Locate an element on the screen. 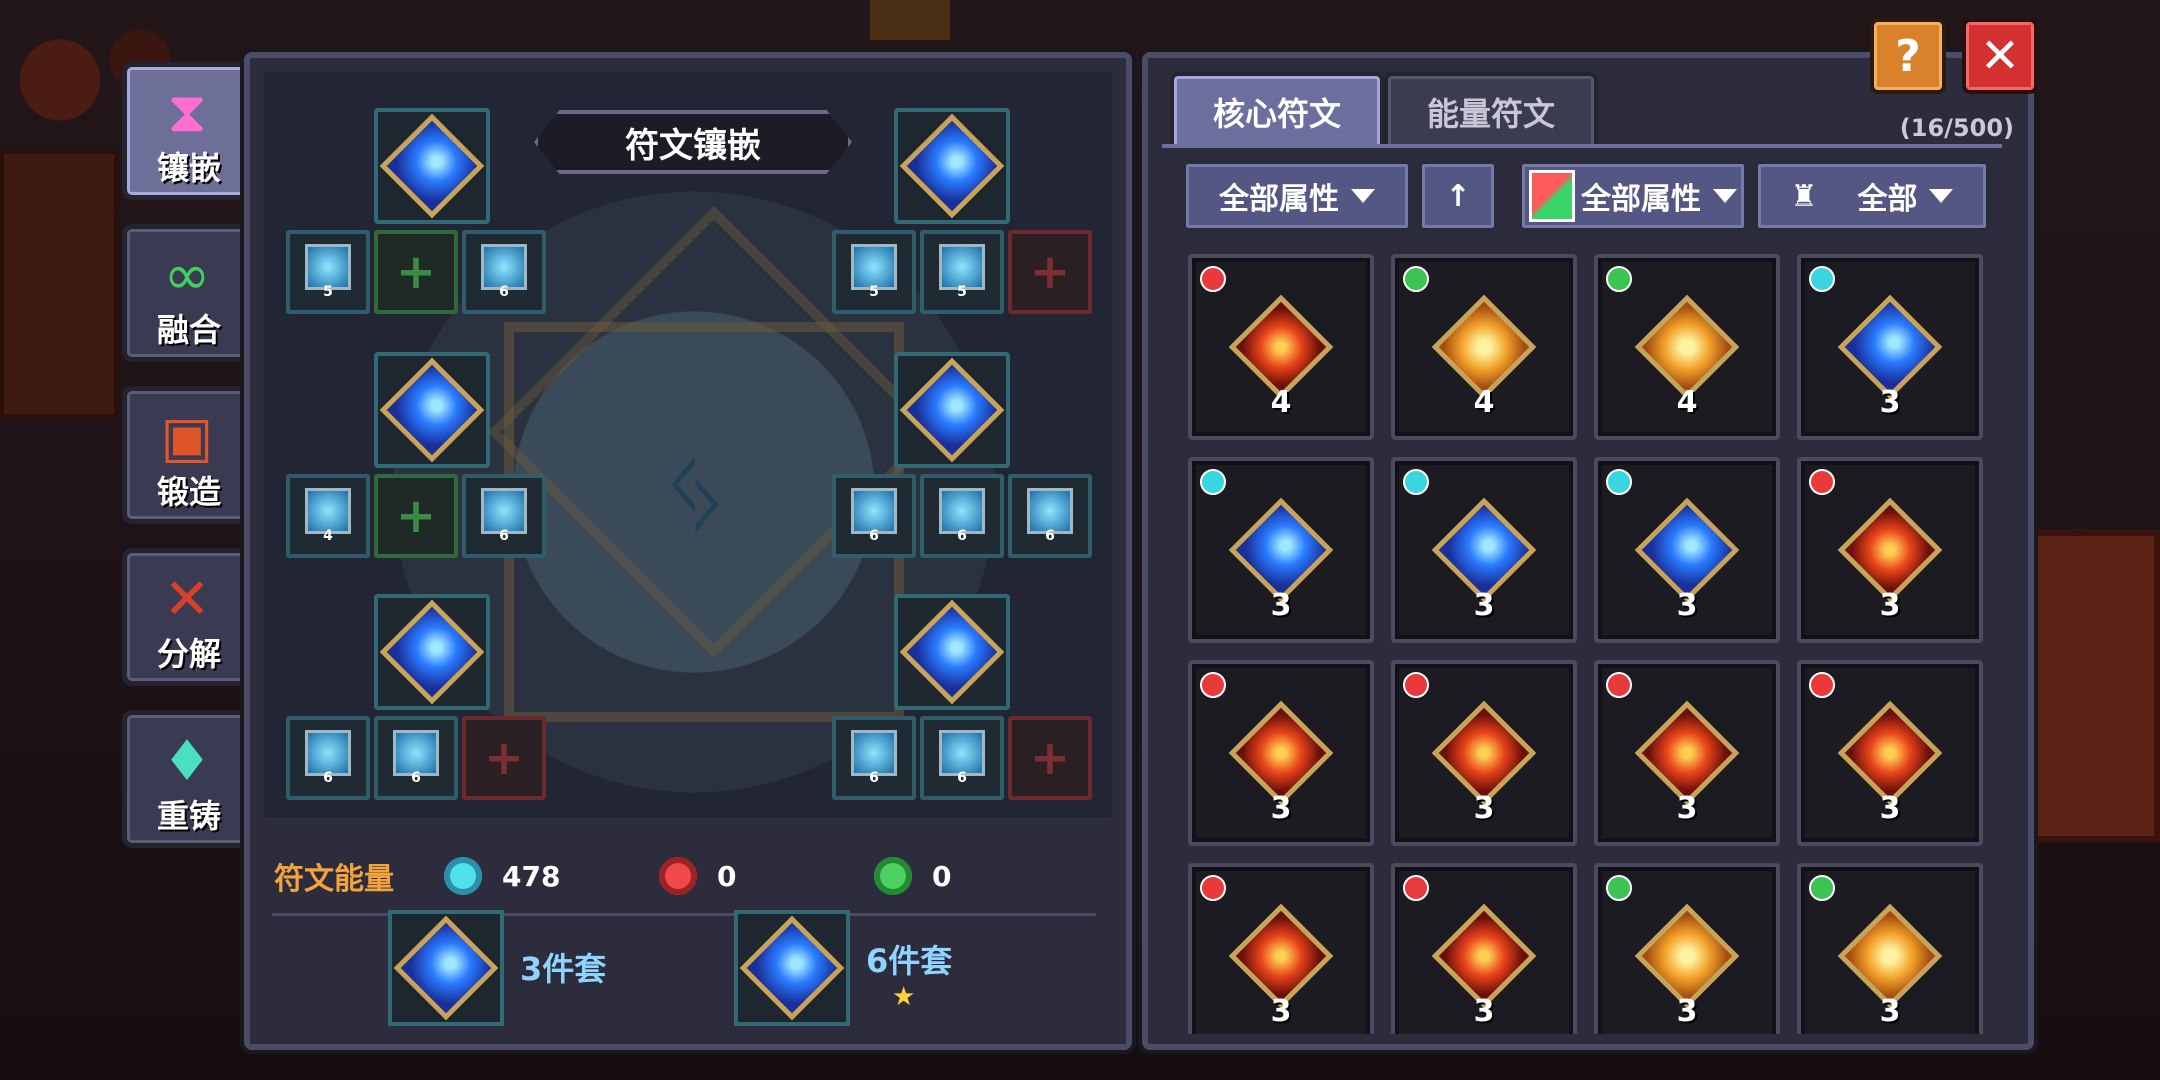 The width and height of the screenshot is (2160, 1080). nav-forge-label: 锻造 is located at coordinates (188, 492).